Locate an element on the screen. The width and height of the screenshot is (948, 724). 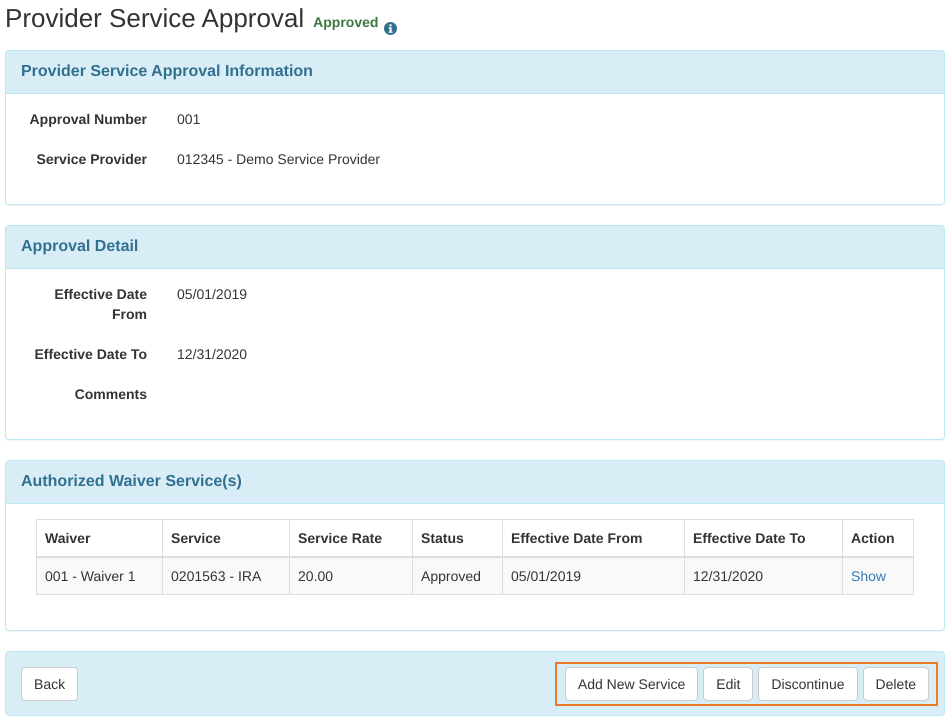
field-label: Effective Date To is located at coordinates (90, 354).